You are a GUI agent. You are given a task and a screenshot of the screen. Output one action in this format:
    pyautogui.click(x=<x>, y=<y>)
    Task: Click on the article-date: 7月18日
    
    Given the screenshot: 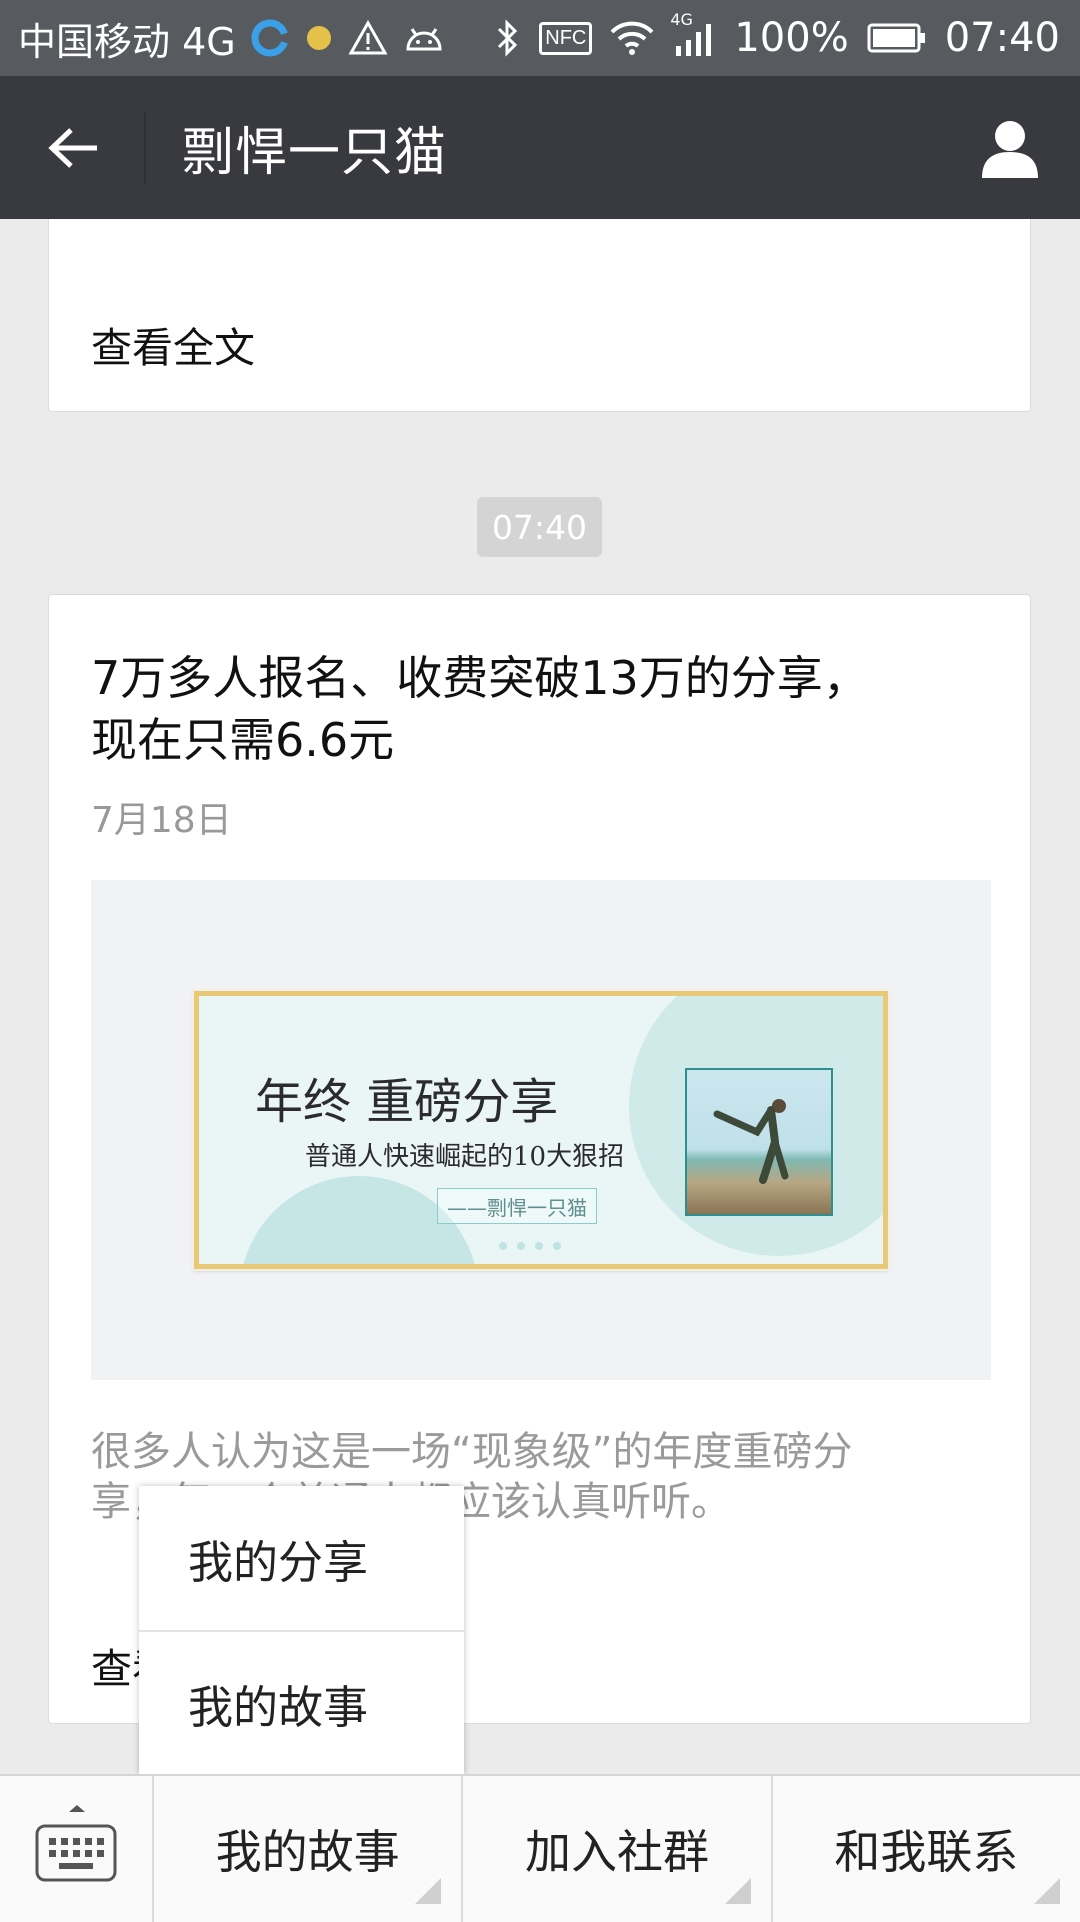 What is the action you would take?
    pyautogui.click(x=161, y=820)
    